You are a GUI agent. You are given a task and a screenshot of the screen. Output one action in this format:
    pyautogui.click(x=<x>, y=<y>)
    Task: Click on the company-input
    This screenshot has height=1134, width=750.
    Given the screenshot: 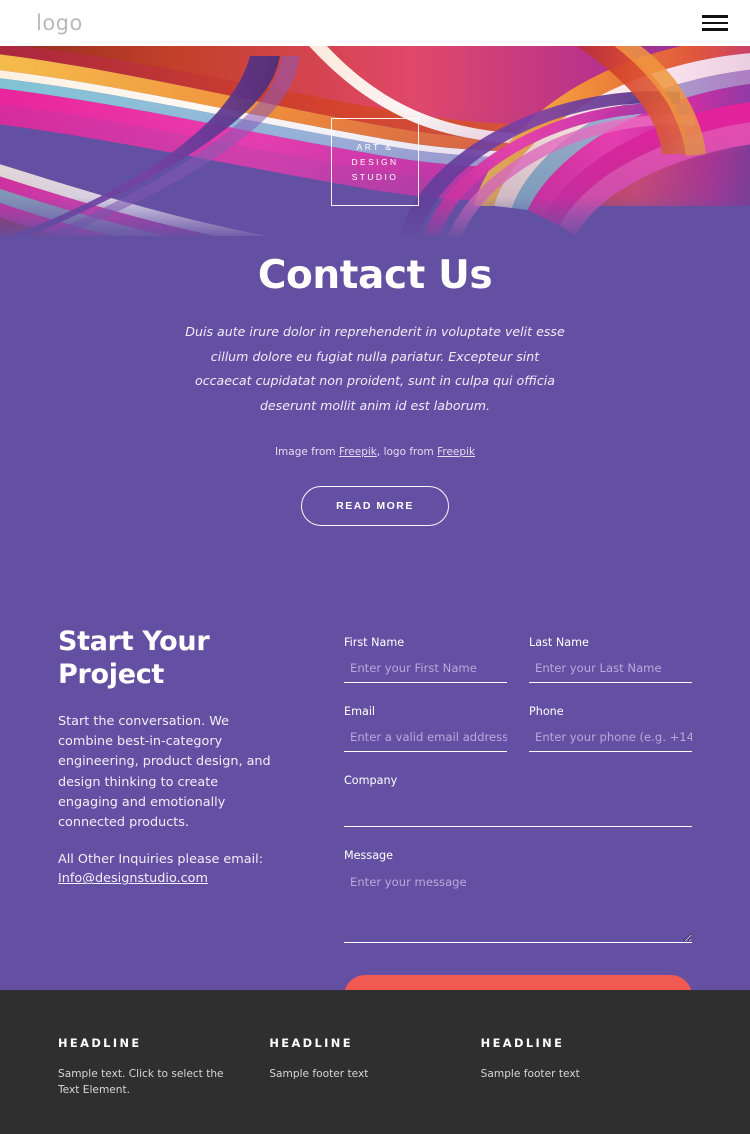 What is the action you would take?
    pyautogui.click(x=518, y=811)
    